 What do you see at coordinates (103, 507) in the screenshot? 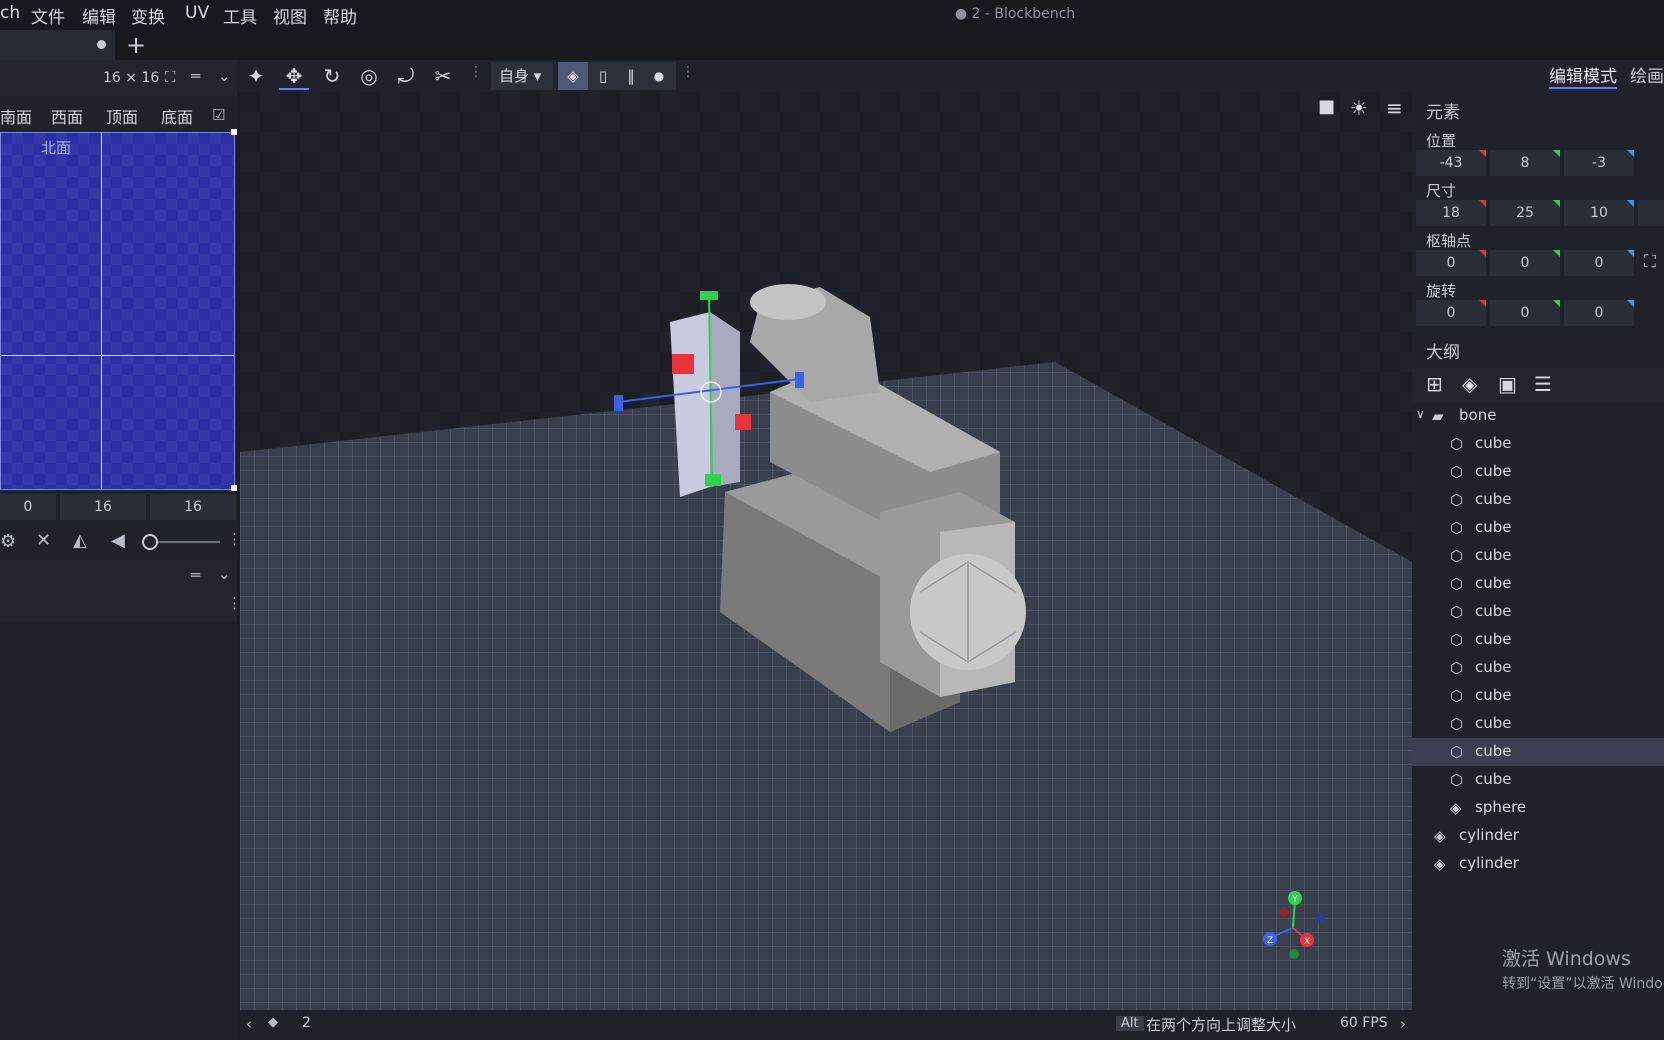
I see `uv-input-w: 16` at bounding box center [103, 507].